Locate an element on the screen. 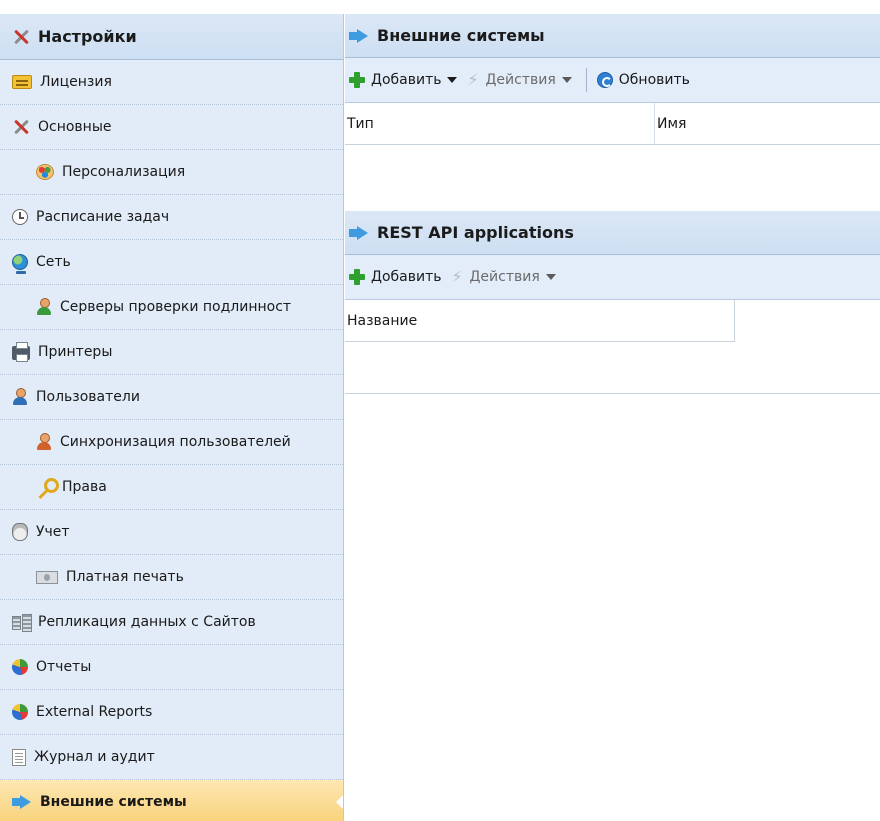 The image size is (880, 821). panel-title: Внешние системы is located at coordinates (461, 35).